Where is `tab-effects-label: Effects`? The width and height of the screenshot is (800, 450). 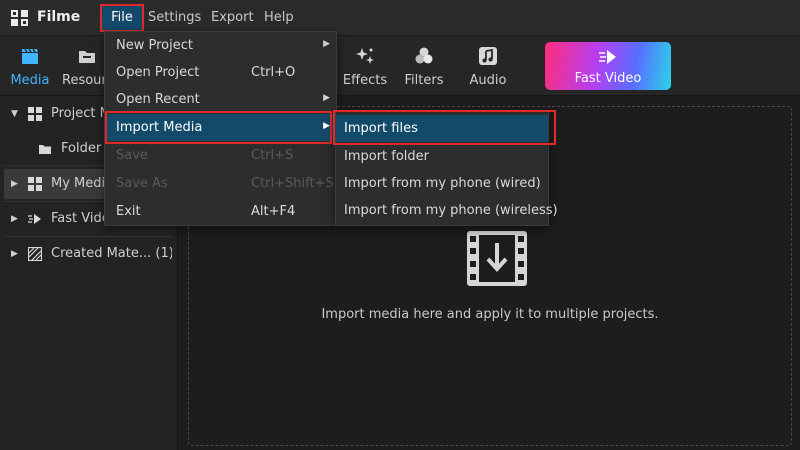 tab-effects-label: Effects is located at coordinates (365, 80).